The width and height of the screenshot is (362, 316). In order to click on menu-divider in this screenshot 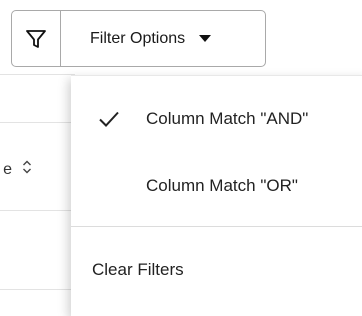, I will do `click(216, 226)`.